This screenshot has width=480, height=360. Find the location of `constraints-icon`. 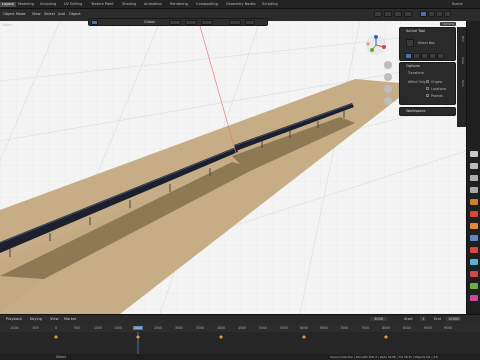

constraints-icon is located at coordinates (474, 274).